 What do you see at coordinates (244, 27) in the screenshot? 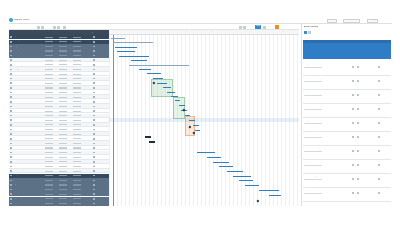
I see `expand-icon` at bounding box center [244, 27].